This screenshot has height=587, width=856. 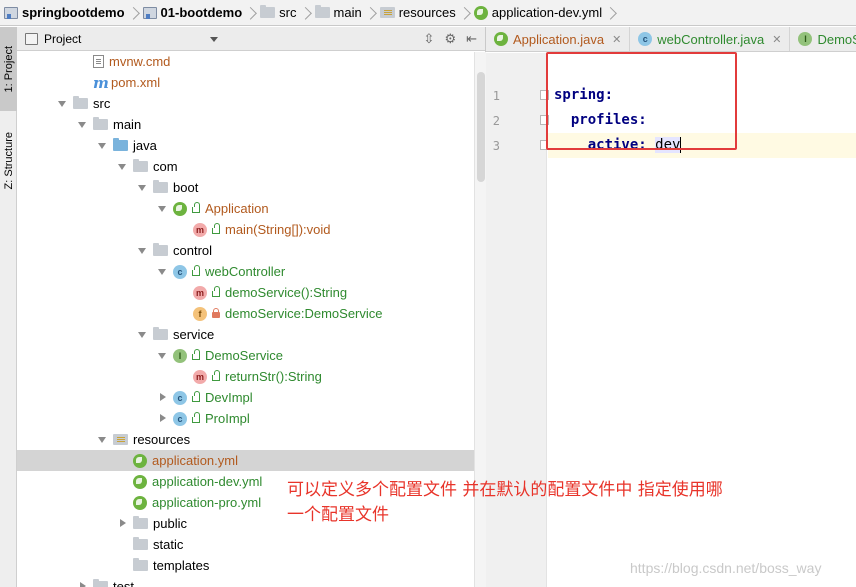 What do you see at coordinates (558, 39) in the screenshot?
I see `tab-application-java: Application.java ✕` at bounding box center [558, 39].